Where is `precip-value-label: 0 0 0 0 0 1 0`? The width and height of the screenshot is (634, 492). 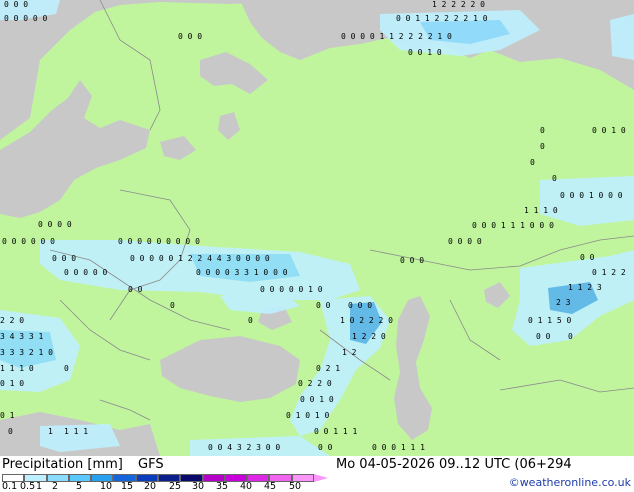
precip-value-label: 0 0 0 0 0 1 0 is located at coordinates (291, 289).